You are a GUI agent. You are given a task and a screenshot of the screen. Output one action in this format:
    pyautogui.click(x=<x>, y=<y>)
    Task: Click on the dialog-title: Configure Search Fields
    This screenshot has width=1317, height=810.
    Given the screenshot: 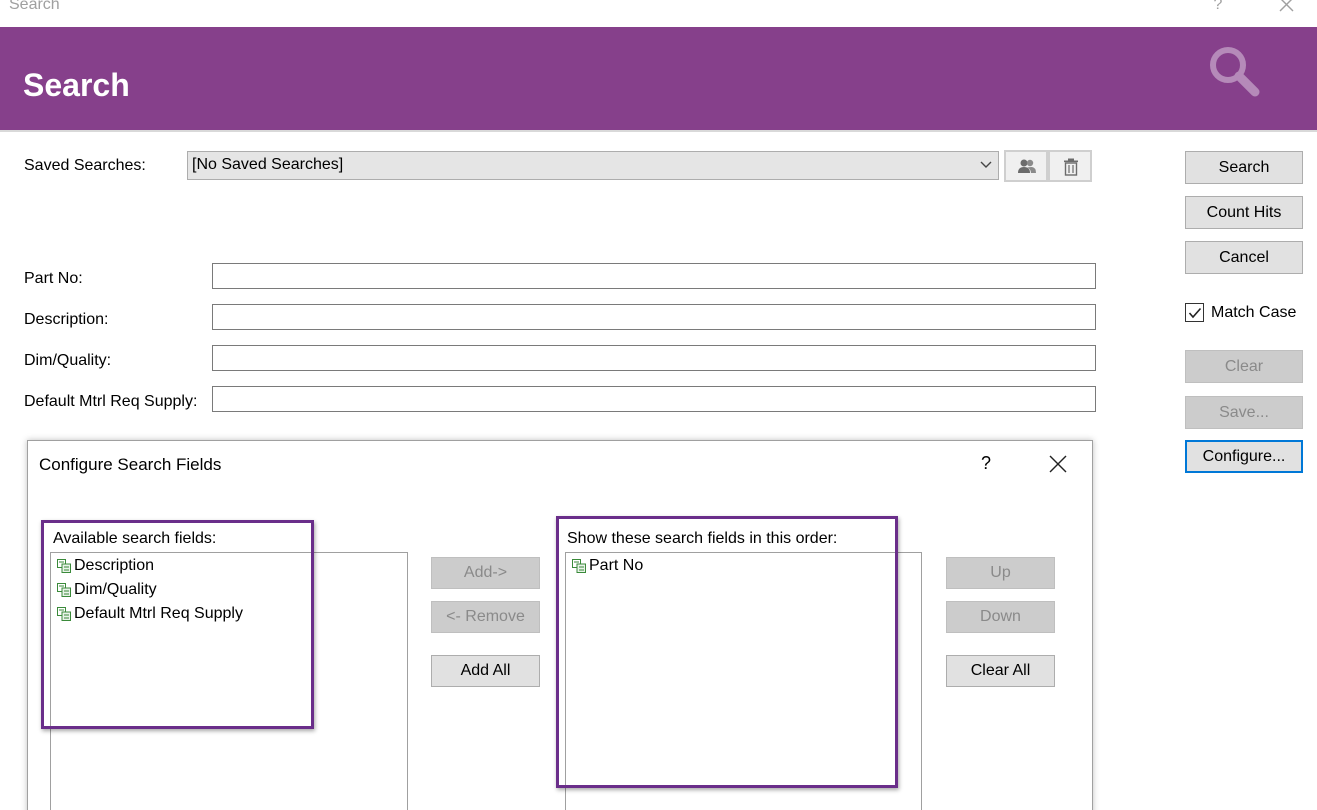 What is the action you would take?
    pyautogui.click(x=130, y=464)
    